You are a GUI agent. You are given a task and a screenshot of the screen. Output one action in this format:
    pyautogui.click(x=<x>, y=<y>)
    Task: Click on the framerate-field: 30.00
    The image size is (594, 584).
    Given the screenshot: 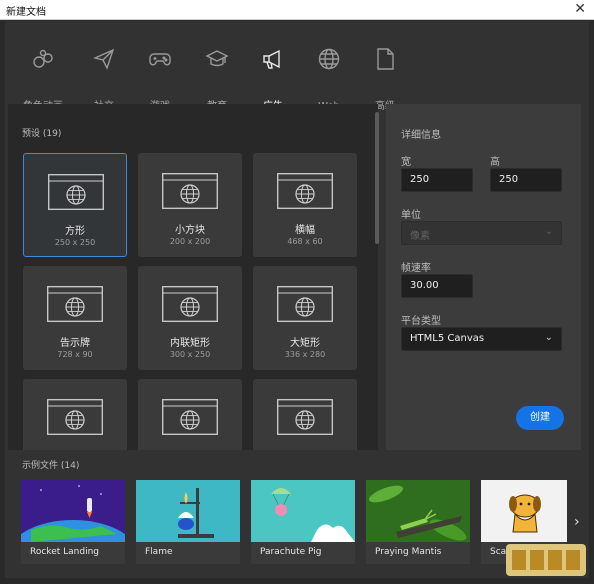 What is the action you would take?
    pyautogui.click(x=437, y=286)
    